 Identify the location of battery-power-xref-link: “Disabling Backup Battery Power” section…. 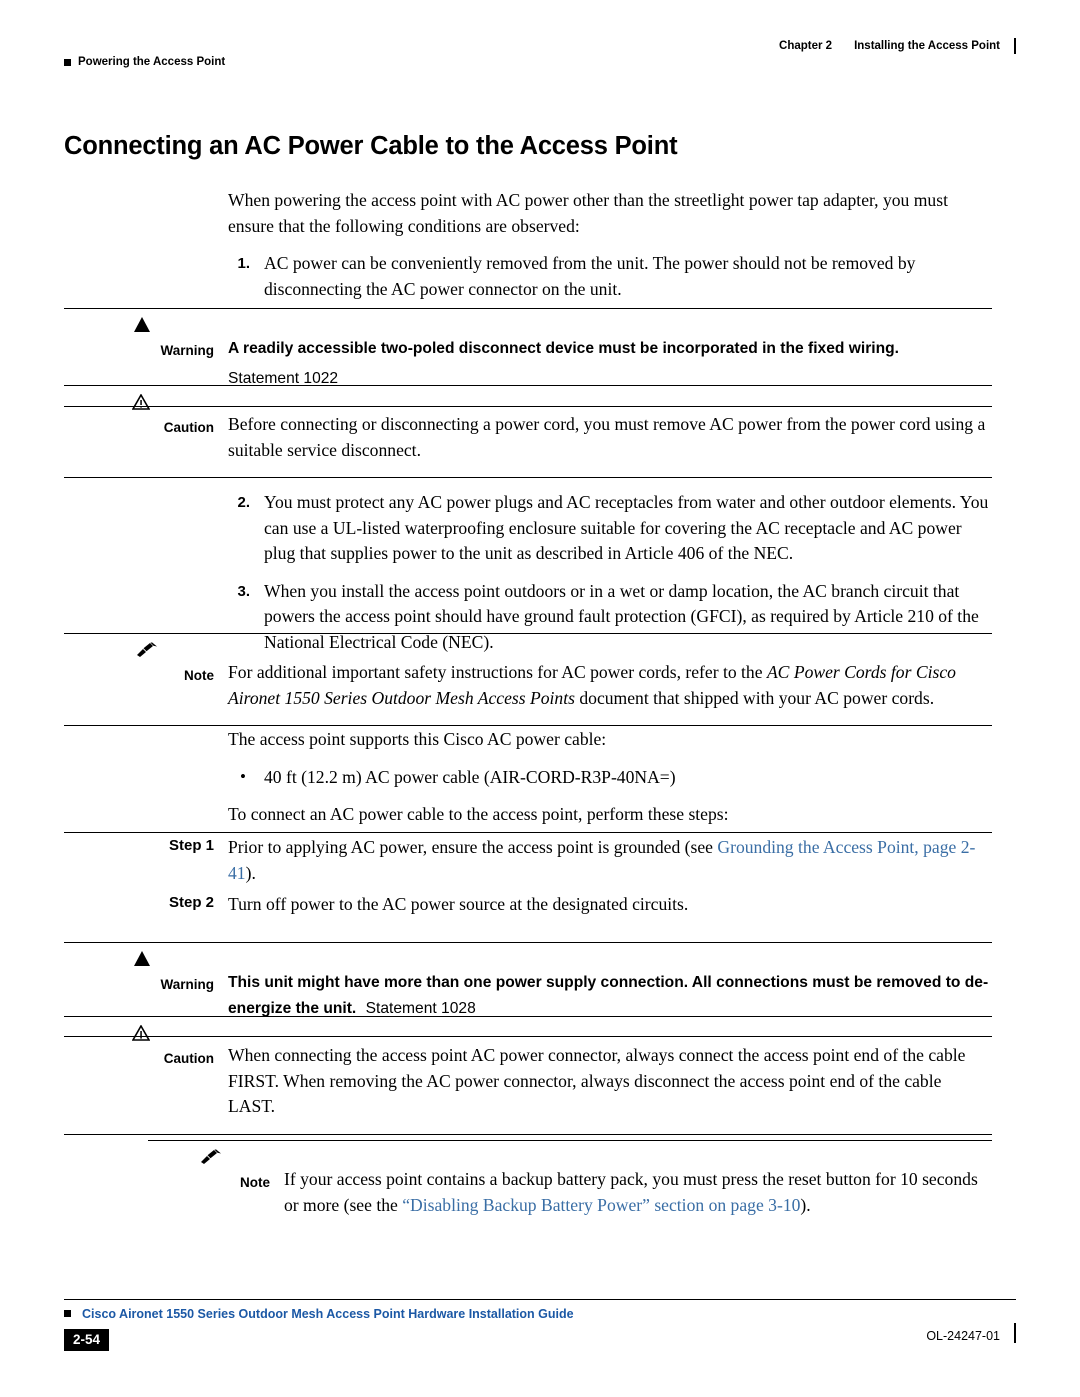
(601, 1205).